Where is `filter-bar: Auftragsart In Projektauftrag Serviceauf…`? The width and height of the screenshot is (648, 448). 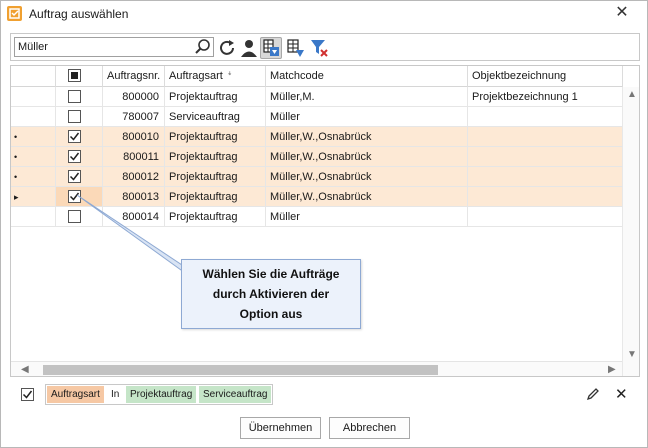
filter-bar: Auftragsart In Projektauftrag Serviceauf… is located at coordinates (325, 395).